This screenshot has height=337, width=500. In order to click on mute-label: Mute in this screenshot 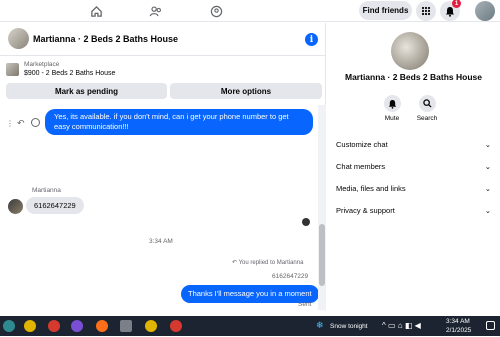, I will do `click(392, 118)`.